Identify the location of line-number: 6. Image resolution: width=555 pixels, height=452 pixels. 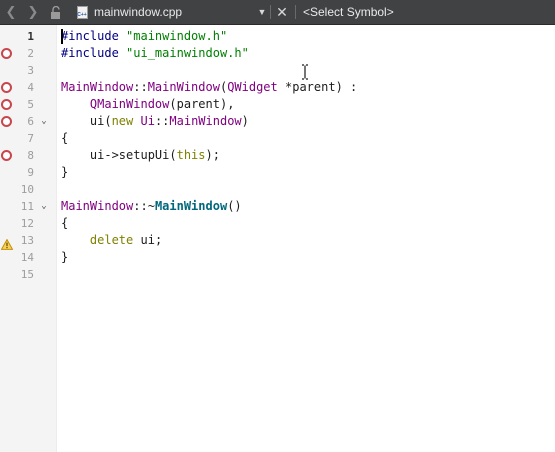
(30, 121).